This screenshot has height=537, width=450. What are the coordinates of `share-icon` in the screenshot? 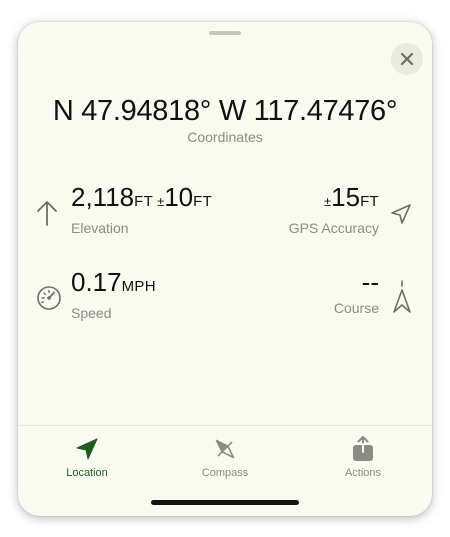 It's located at (363, 448).